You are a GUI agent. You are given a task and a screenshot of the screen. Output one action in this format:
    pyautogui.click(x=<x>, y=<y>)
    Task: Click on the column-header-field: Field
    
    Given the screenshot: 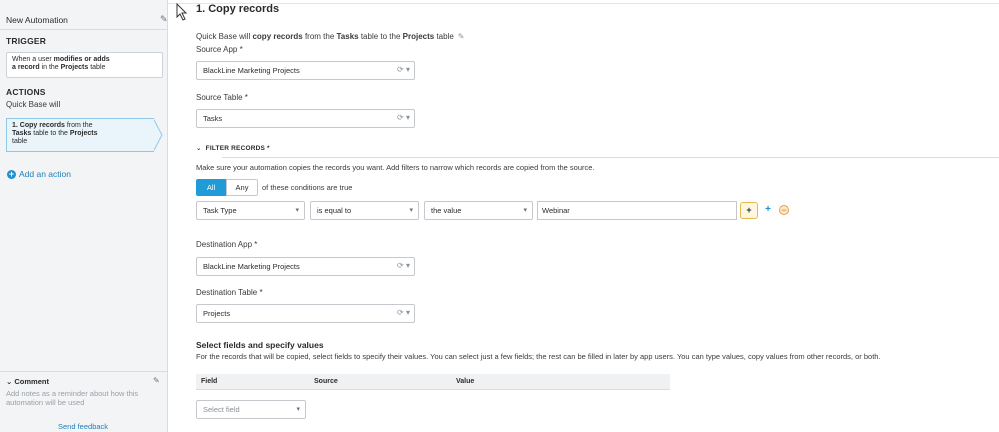 What is the action you would take?
    pyautogui.click(x=209, y=381)
    